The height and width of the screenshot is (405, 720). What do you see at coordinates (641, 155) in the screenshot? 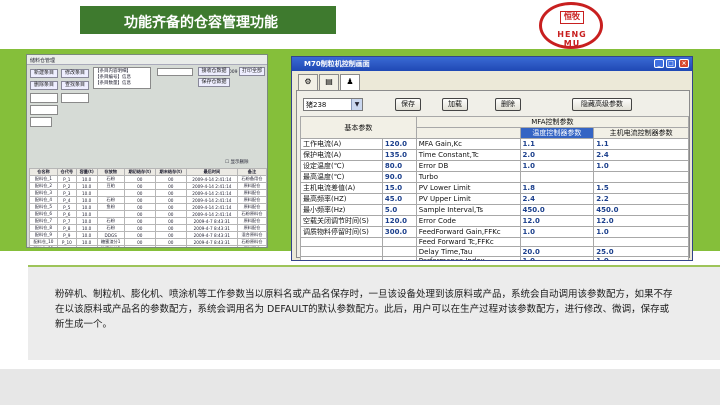
I see `current-param-value: 2.4` at bounding box center [641, 155].